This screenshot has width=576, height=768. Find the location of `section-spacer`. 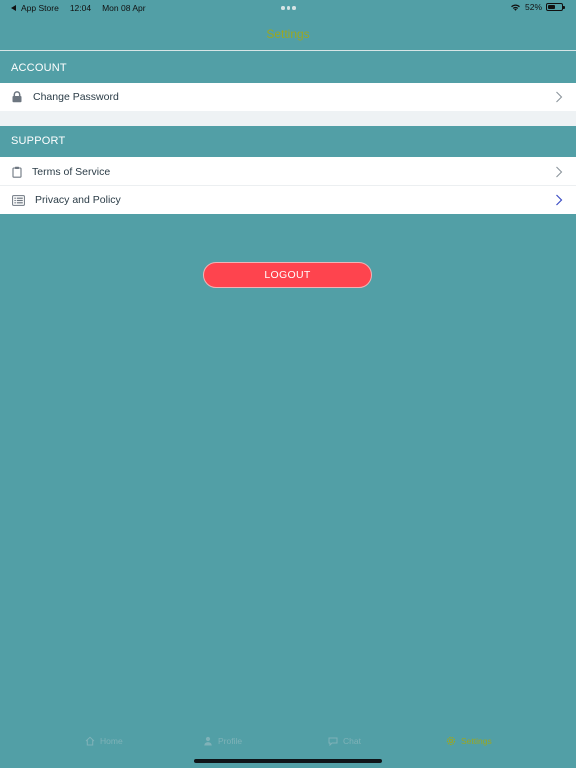

section-spacer is located at coordinates (288, 118).